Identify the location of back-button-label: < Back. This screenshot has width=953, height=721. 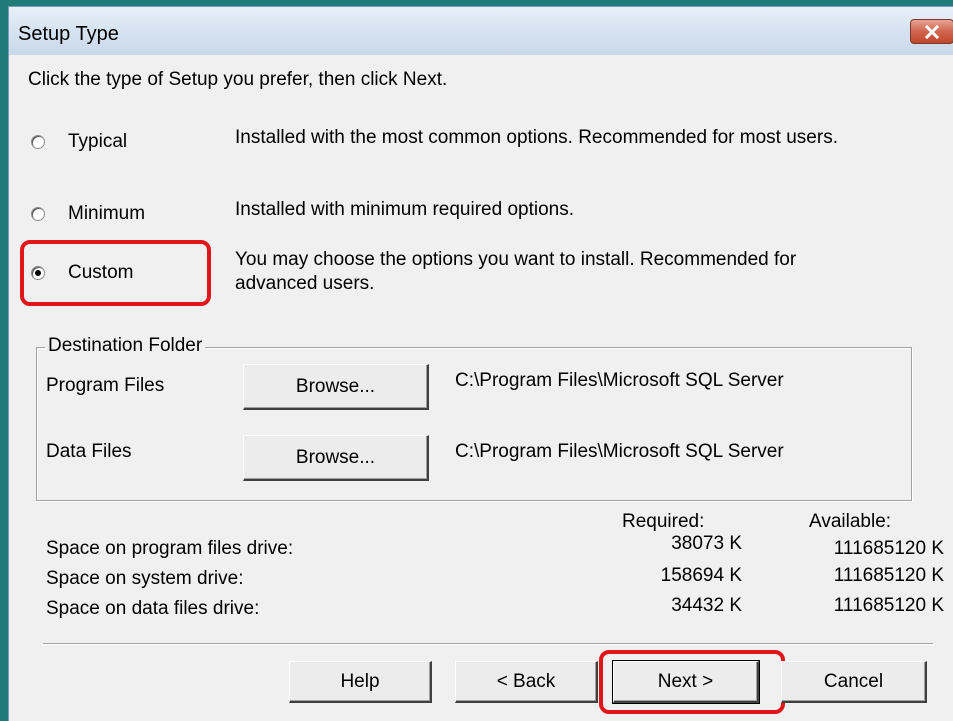
(526, 681).